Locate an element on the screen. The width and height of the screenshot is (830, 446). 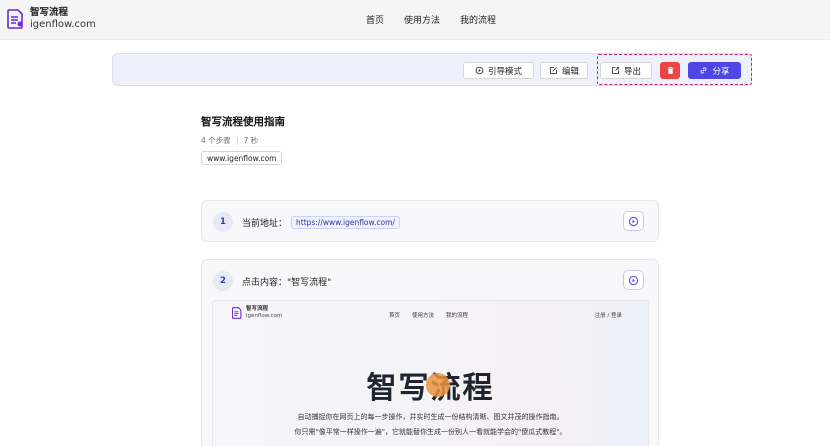
top-navbar: 智写流程 igenflow.com 首页 使用方法 我的流程 is located at coordinates (415, 20).